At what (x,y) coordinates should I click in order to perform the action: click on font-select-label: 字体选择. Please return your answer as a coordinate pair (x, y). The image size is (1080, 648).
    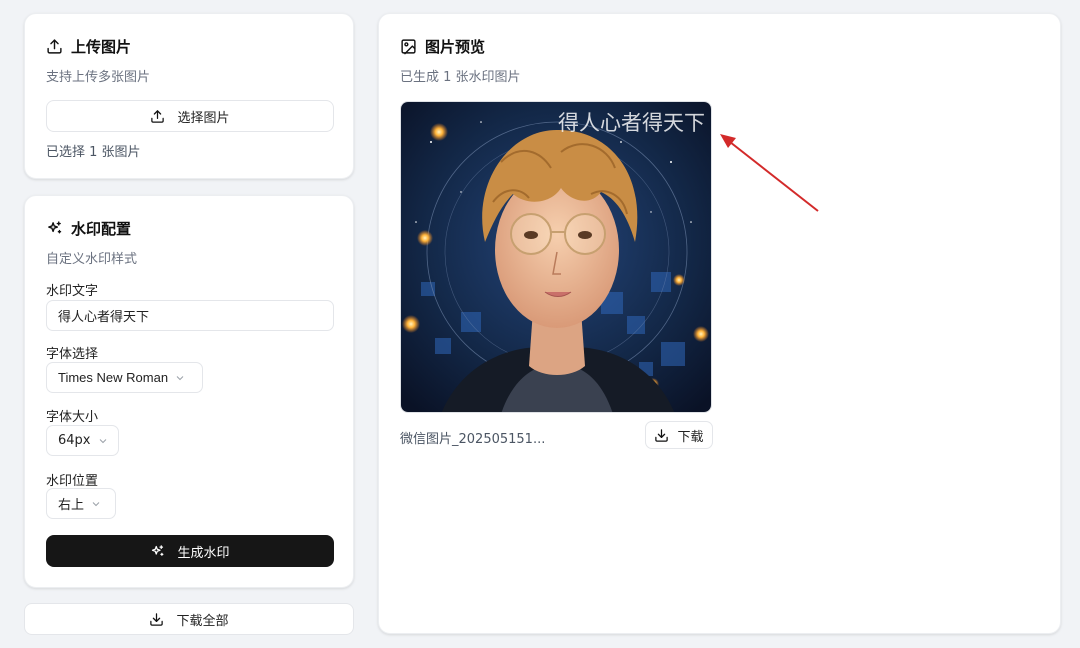
    Looking at the image, I should click on (72, 354).